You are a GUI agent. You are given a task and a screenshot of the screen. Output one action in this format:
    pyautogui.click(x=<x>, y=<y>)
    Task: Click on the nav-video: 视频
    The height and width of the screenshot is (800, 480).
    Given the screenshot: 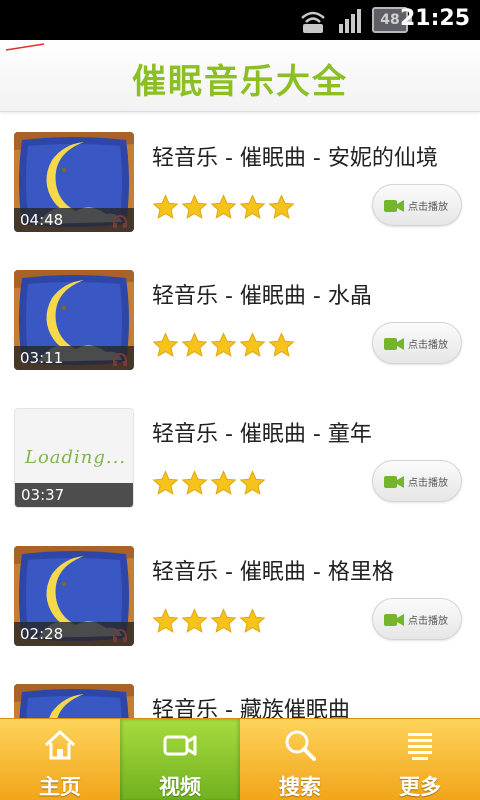 What is the action you would take?
    pyautogui.click(x=180, y=759)
    